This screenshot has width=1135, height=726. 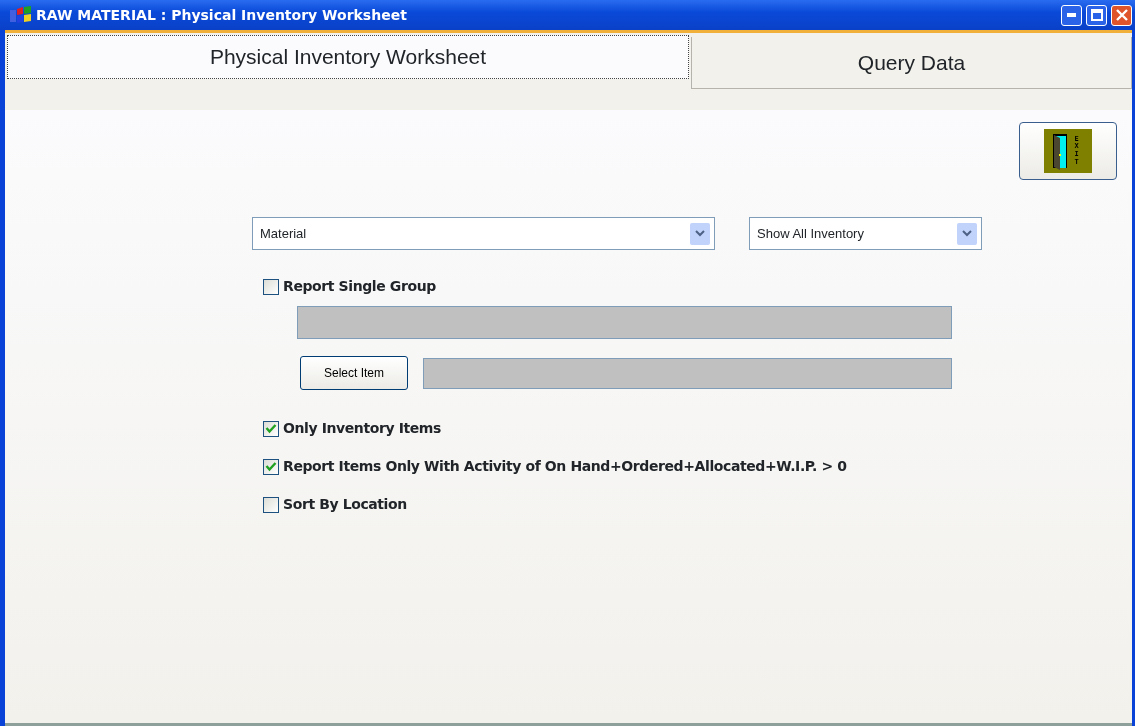 I want to click on tab: Query Data, so click(x=911, y=63).